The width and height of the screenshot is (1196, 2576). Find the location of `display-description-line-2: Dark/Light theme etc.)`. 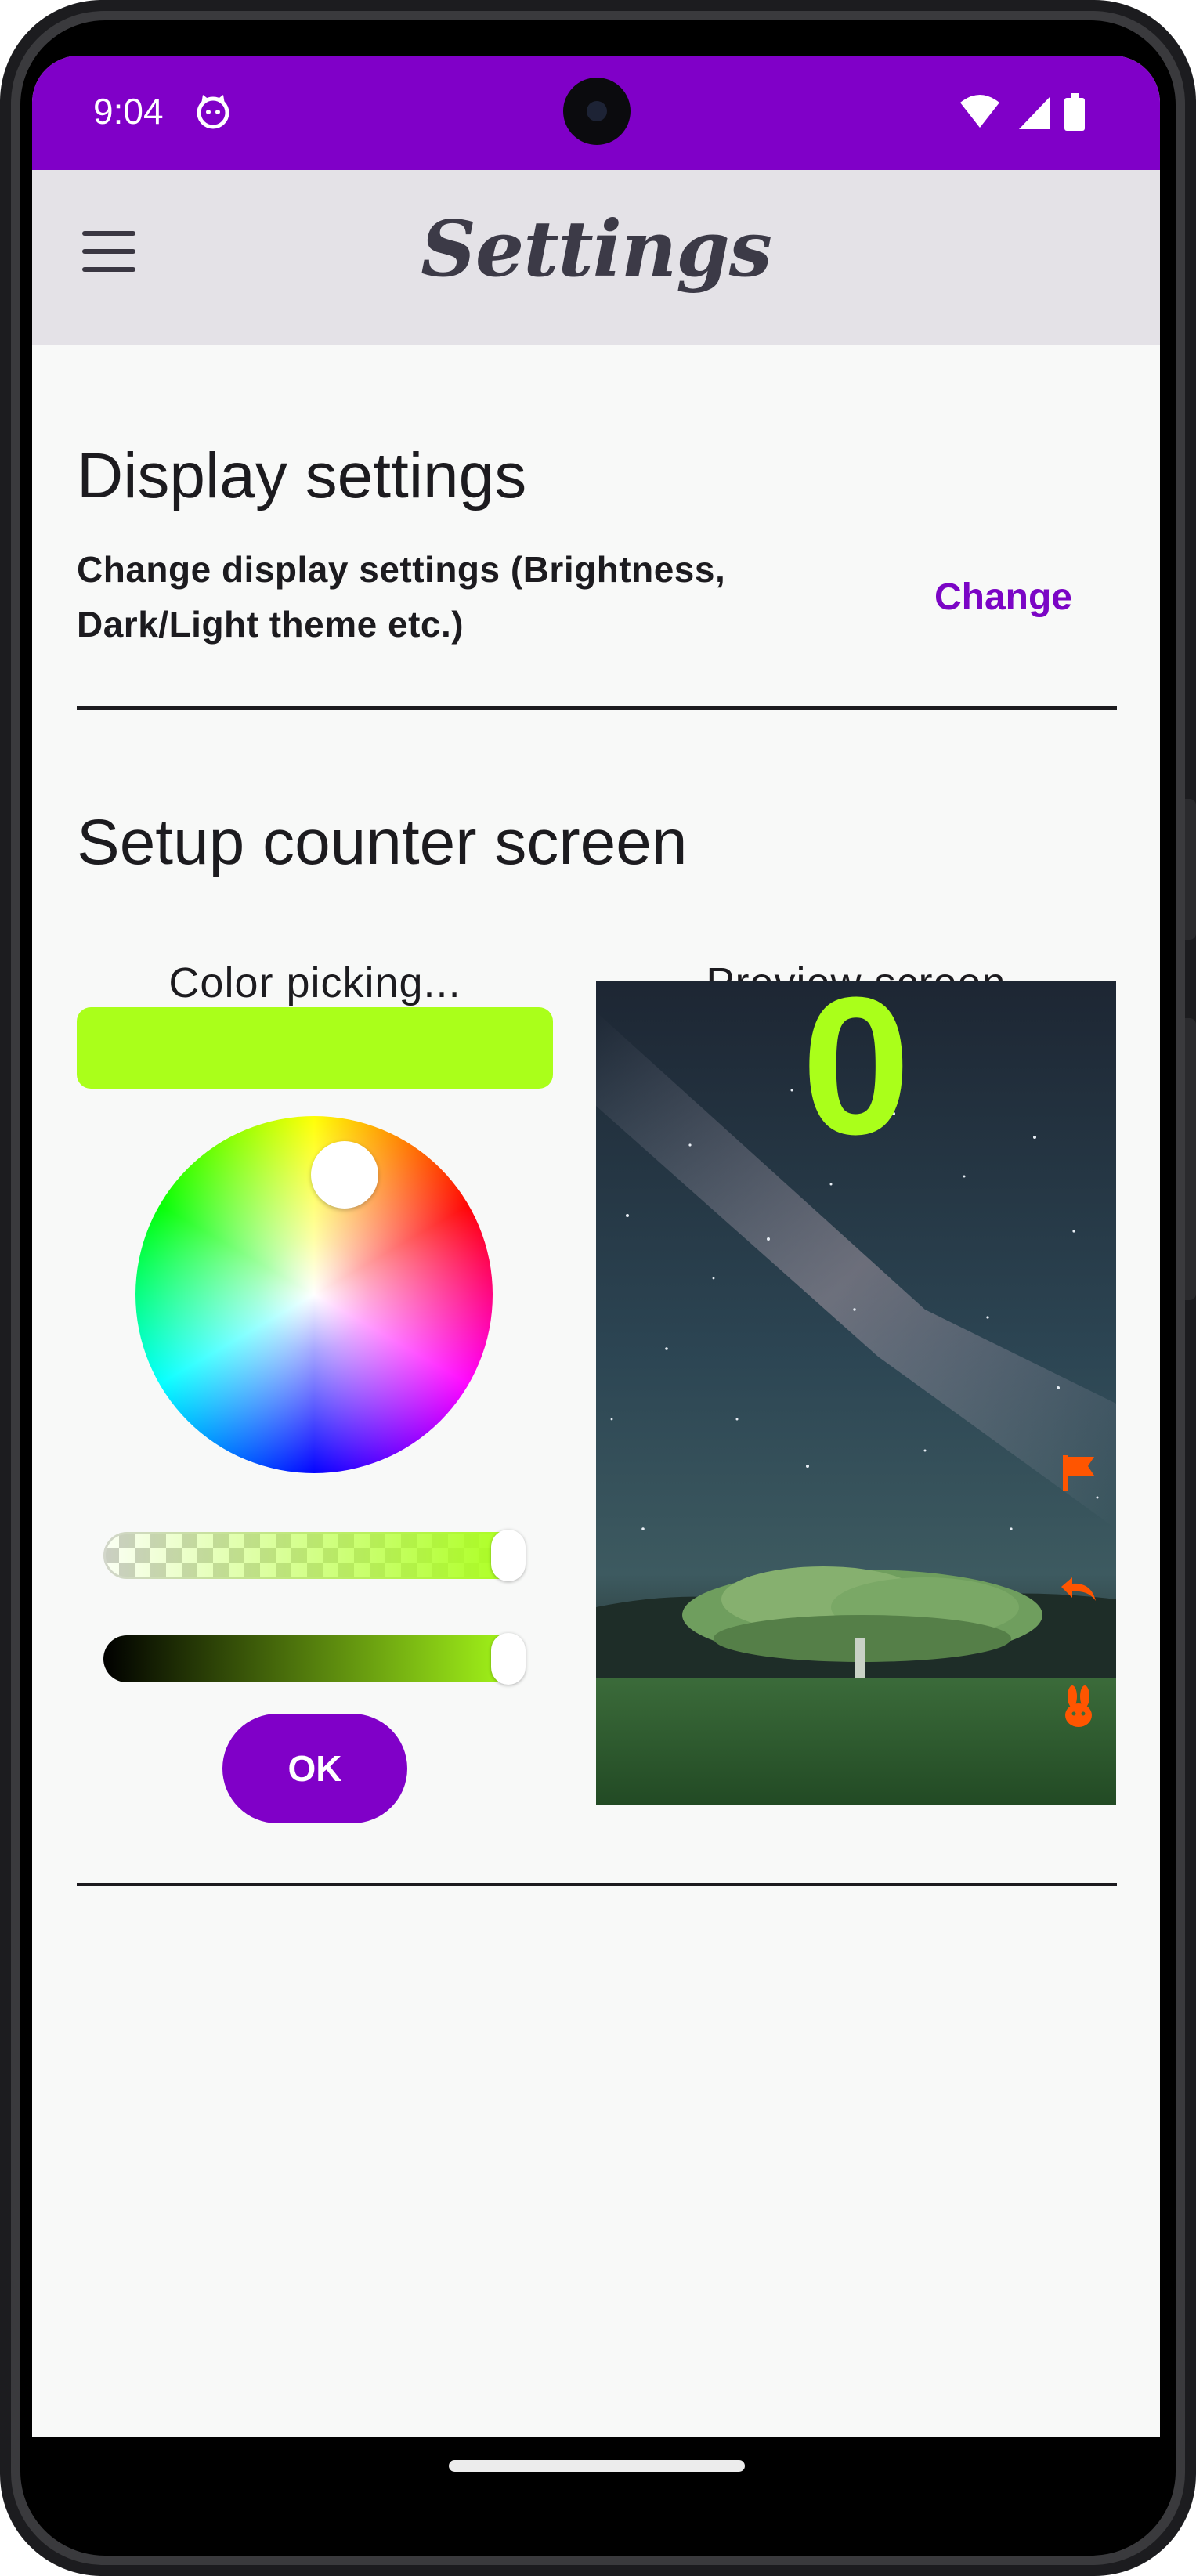

display-description-line-2: Dark/Light theme etc.) is located at coordinates (270, 624).